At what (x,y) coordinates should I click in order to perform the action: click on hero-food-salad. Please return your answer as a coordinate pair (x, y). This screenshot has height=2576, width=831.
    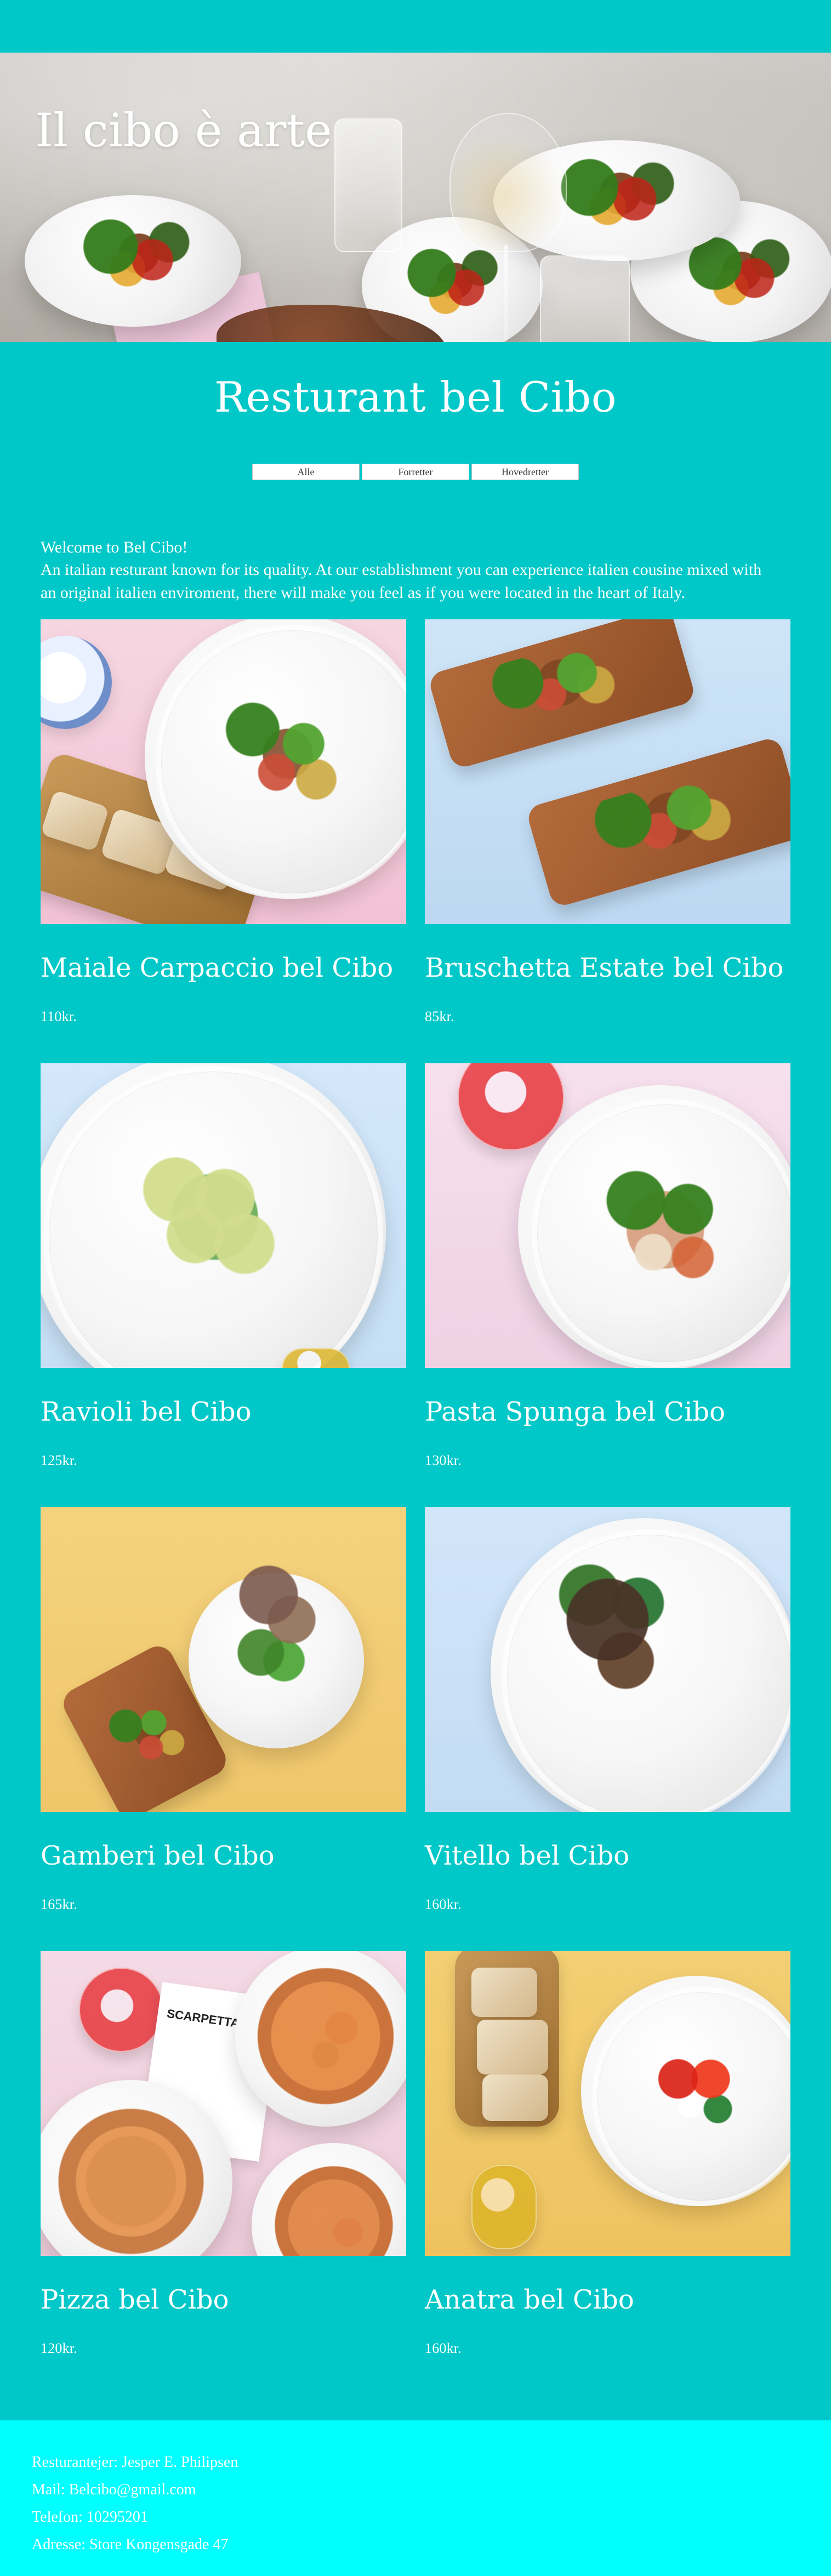
    Looking at the image, I should click on (135, 255).